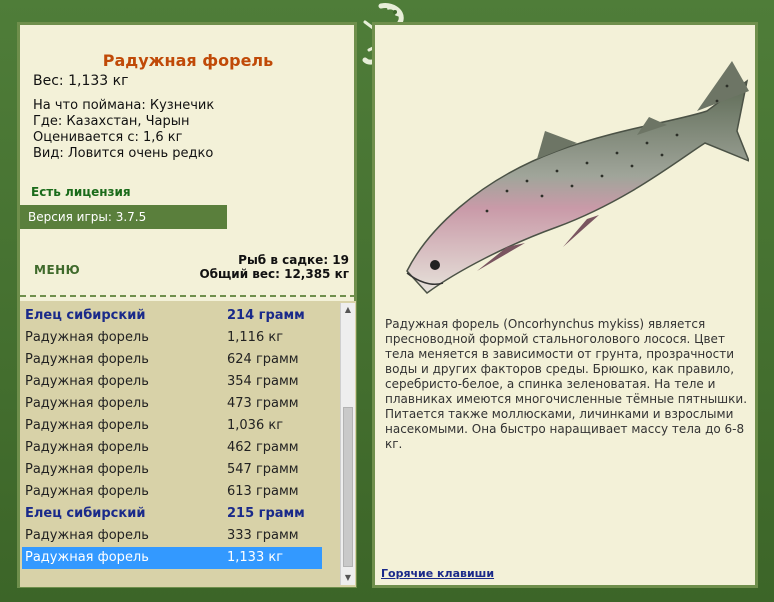  Describe the element at coordinates (263, 381) in the screenshot. I see `catch-weight: 354 грамм` at that location.